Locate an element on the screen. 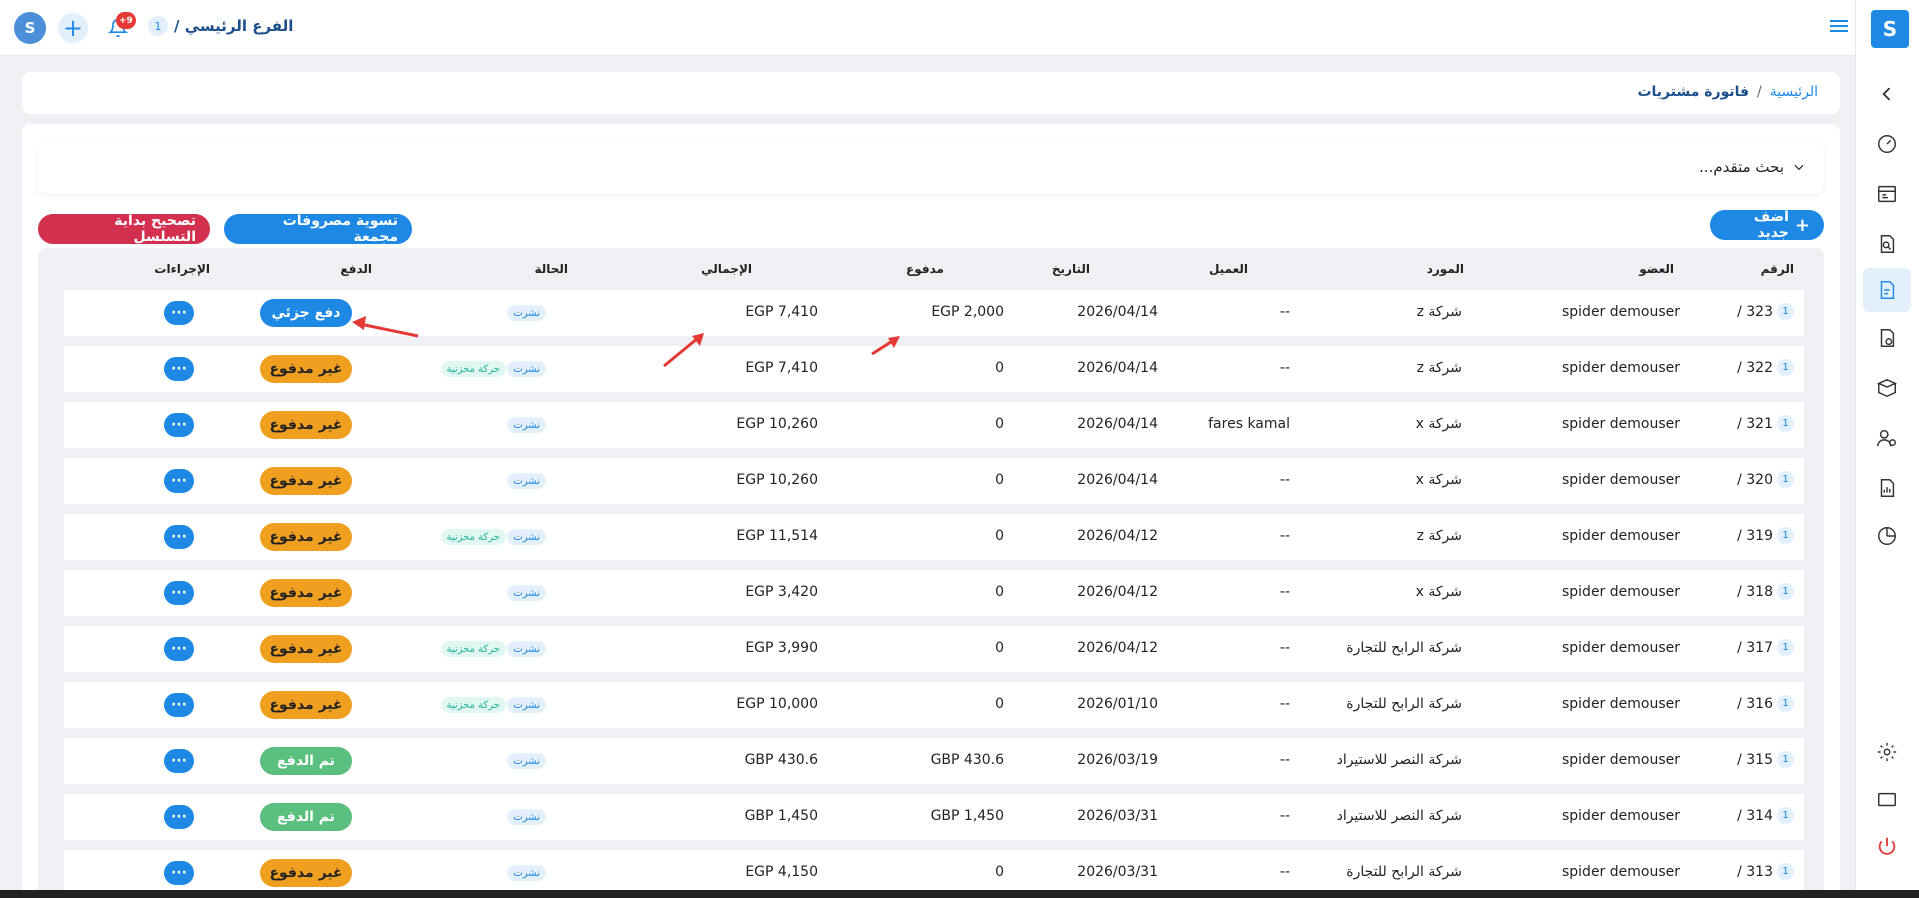 The height and width of the screenshot is (898, 1919). paid-cell: EGP 2,000 is located at coordinates (967, 312).